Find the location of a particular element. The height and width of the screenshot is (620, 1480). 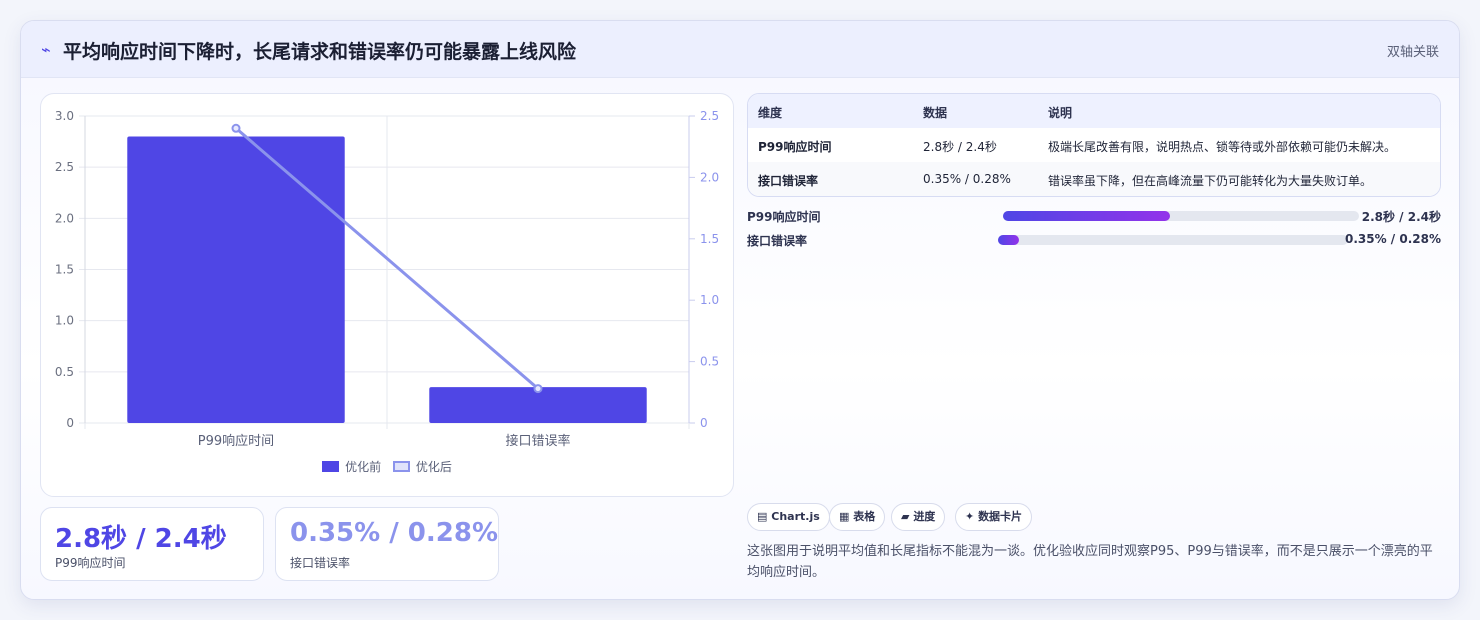

pulse-icon: ⌁ is located at coordinates (46, 49).